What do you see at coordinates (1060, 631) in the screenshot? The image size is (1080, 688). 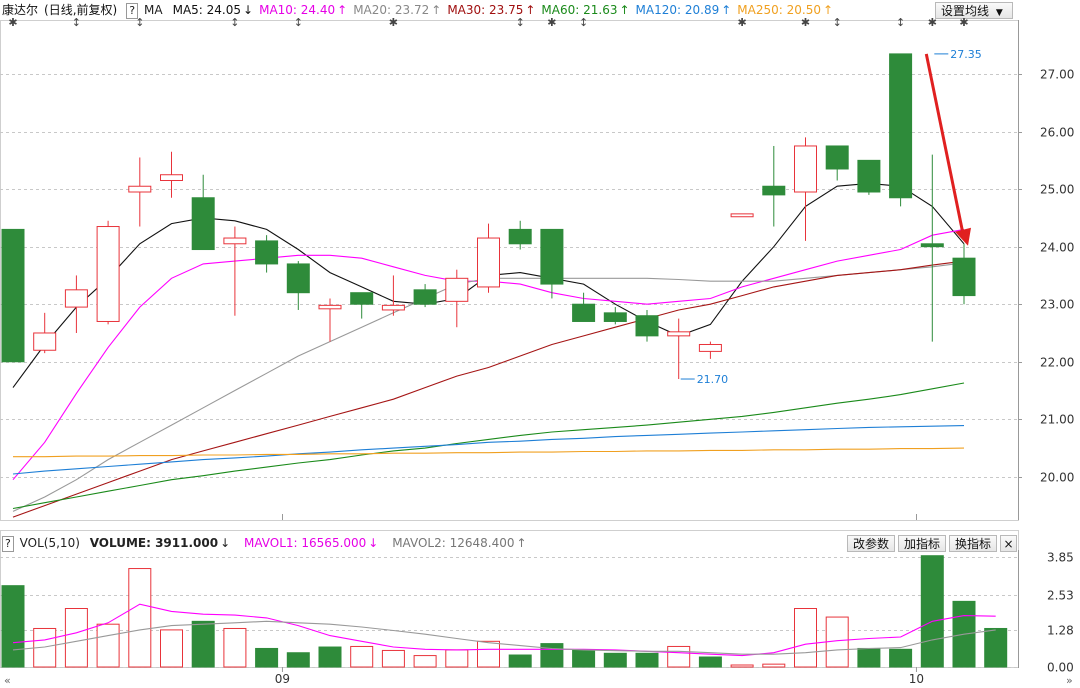 I see `volume-tick-label: 1.28` at bounding box center [1060, 631].